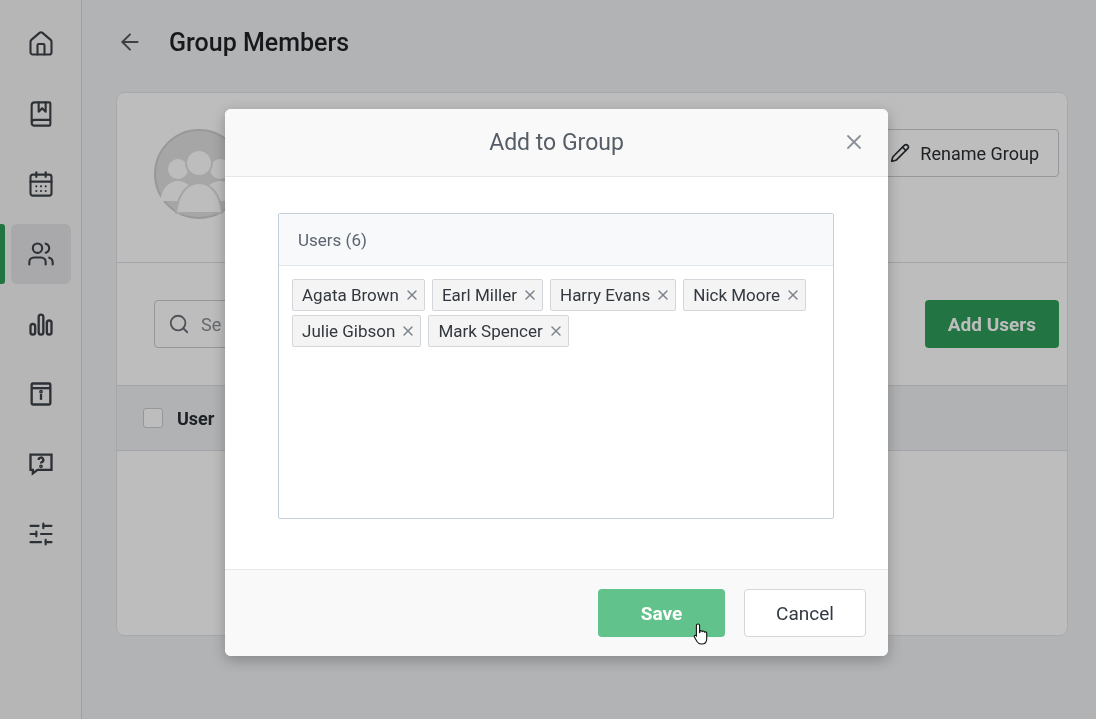 This screenshot has height=719, width=1096. Describe the element at coordinates (196, 418) in the screenshot. I see `column-header: User` at that location.